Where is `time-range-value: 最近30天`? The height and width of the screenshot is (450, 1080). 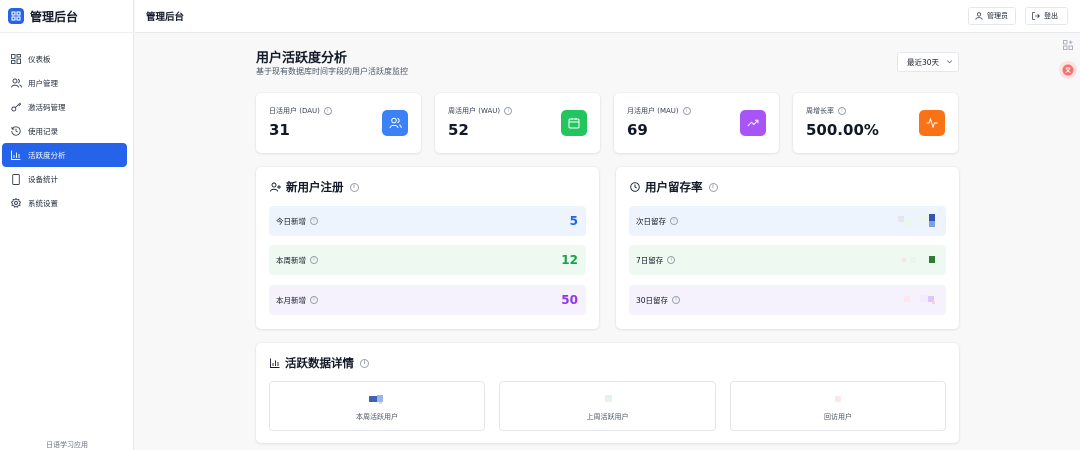
time-range-value: 最近30天 is located at coordinates (923, 62).